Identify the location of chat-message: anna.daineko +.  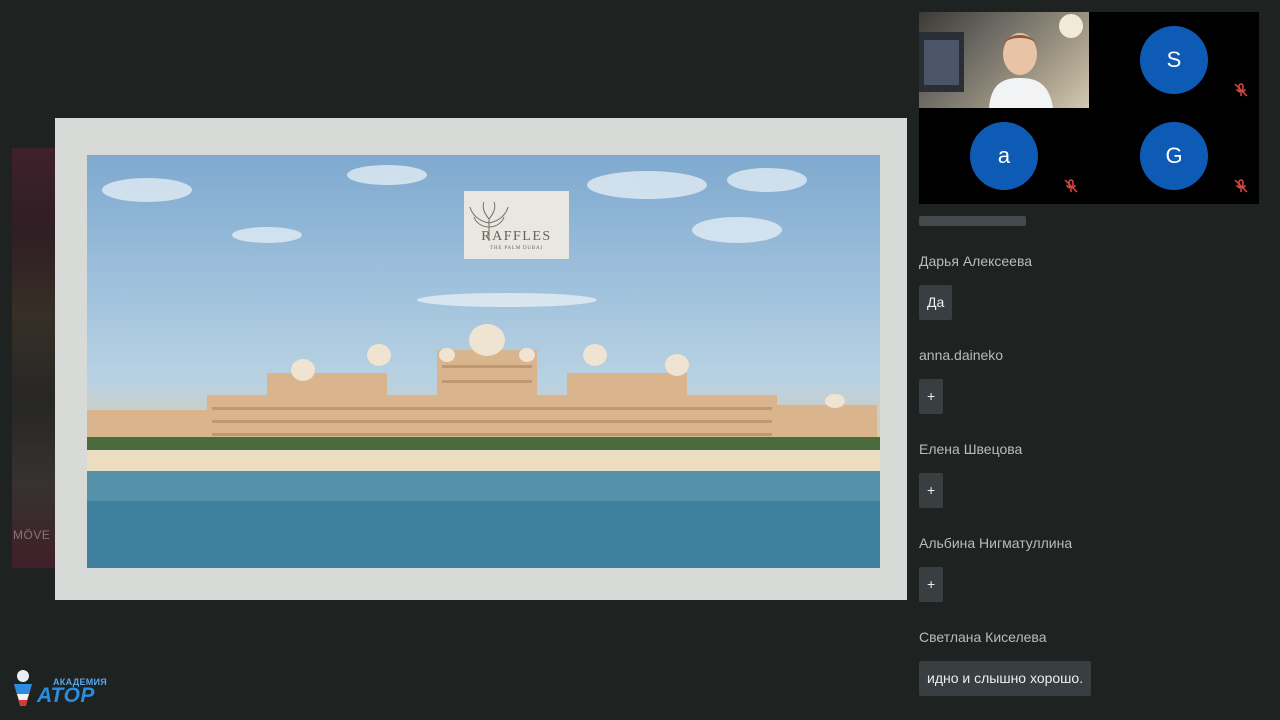
(1089, 389).